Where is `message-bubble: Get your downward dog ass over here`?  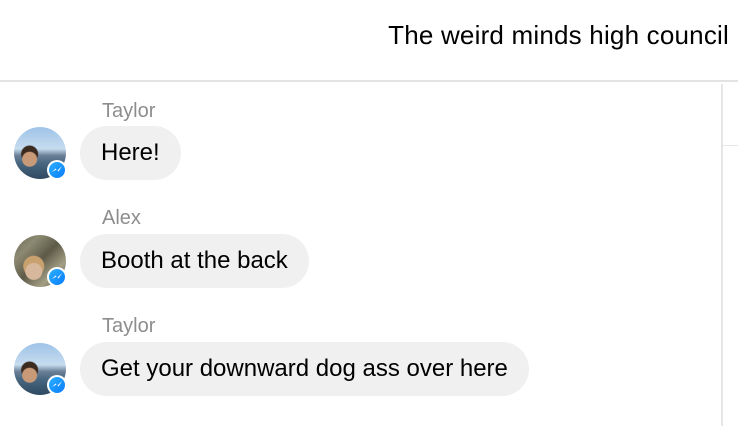 message-bubble: Get your downward dog ass over here is located at coordinates (304, 369).